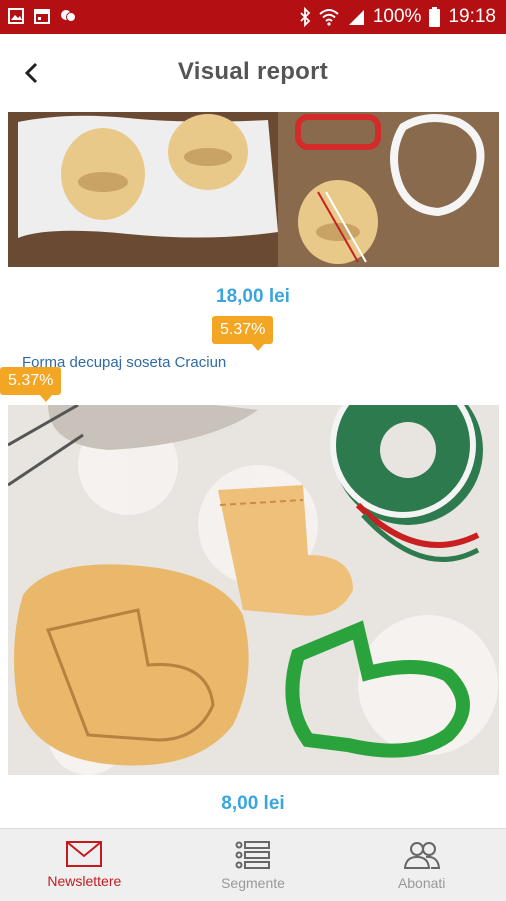  I want to click on nav-label: Abonati, so click(421, 883).